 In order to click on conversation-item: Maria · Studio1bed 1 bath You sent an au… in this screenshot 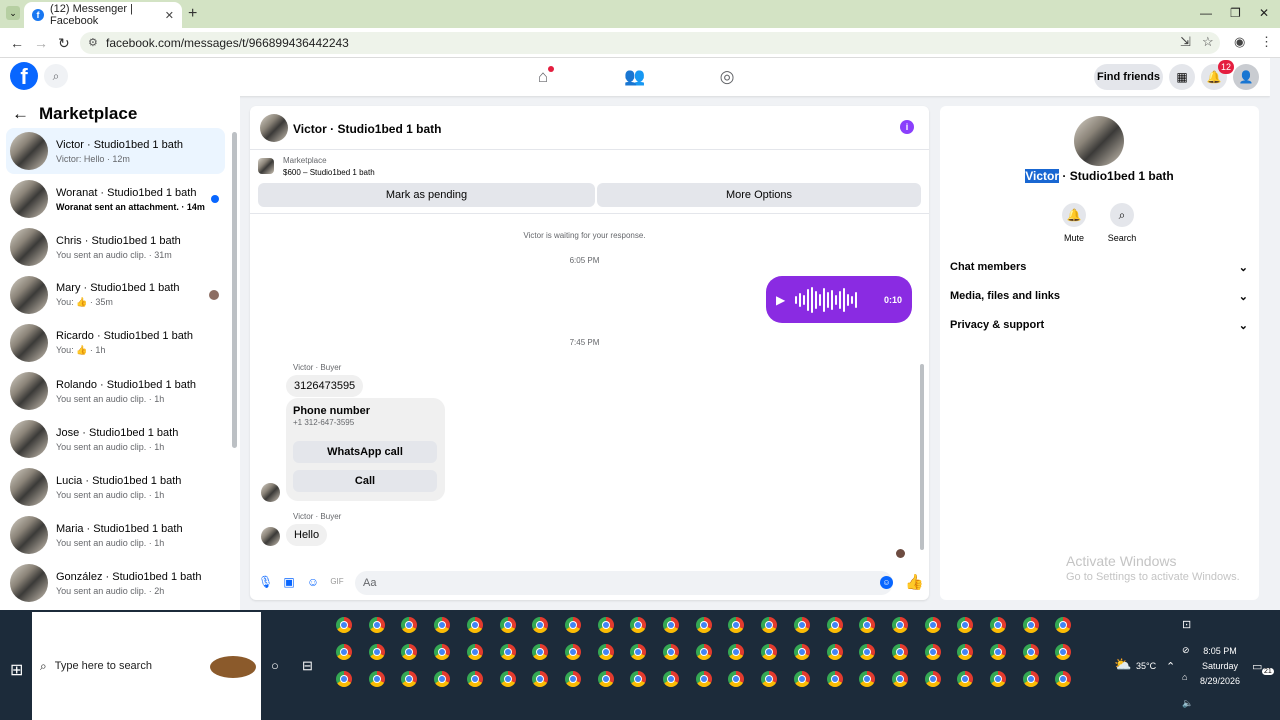, I will do `click(115, 535)`.